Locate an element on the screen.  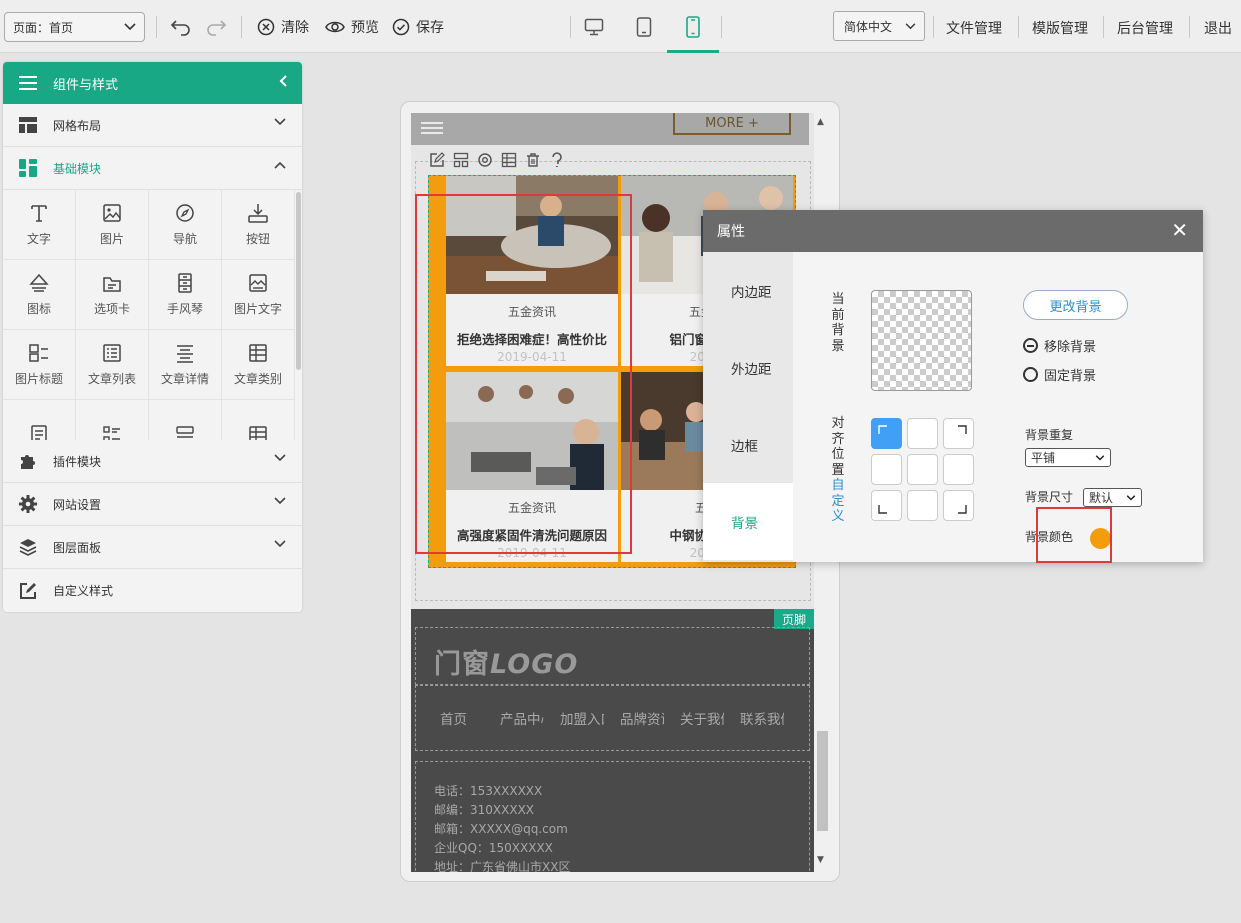
logo-en: LOGO is located at coordinates (534, 664).